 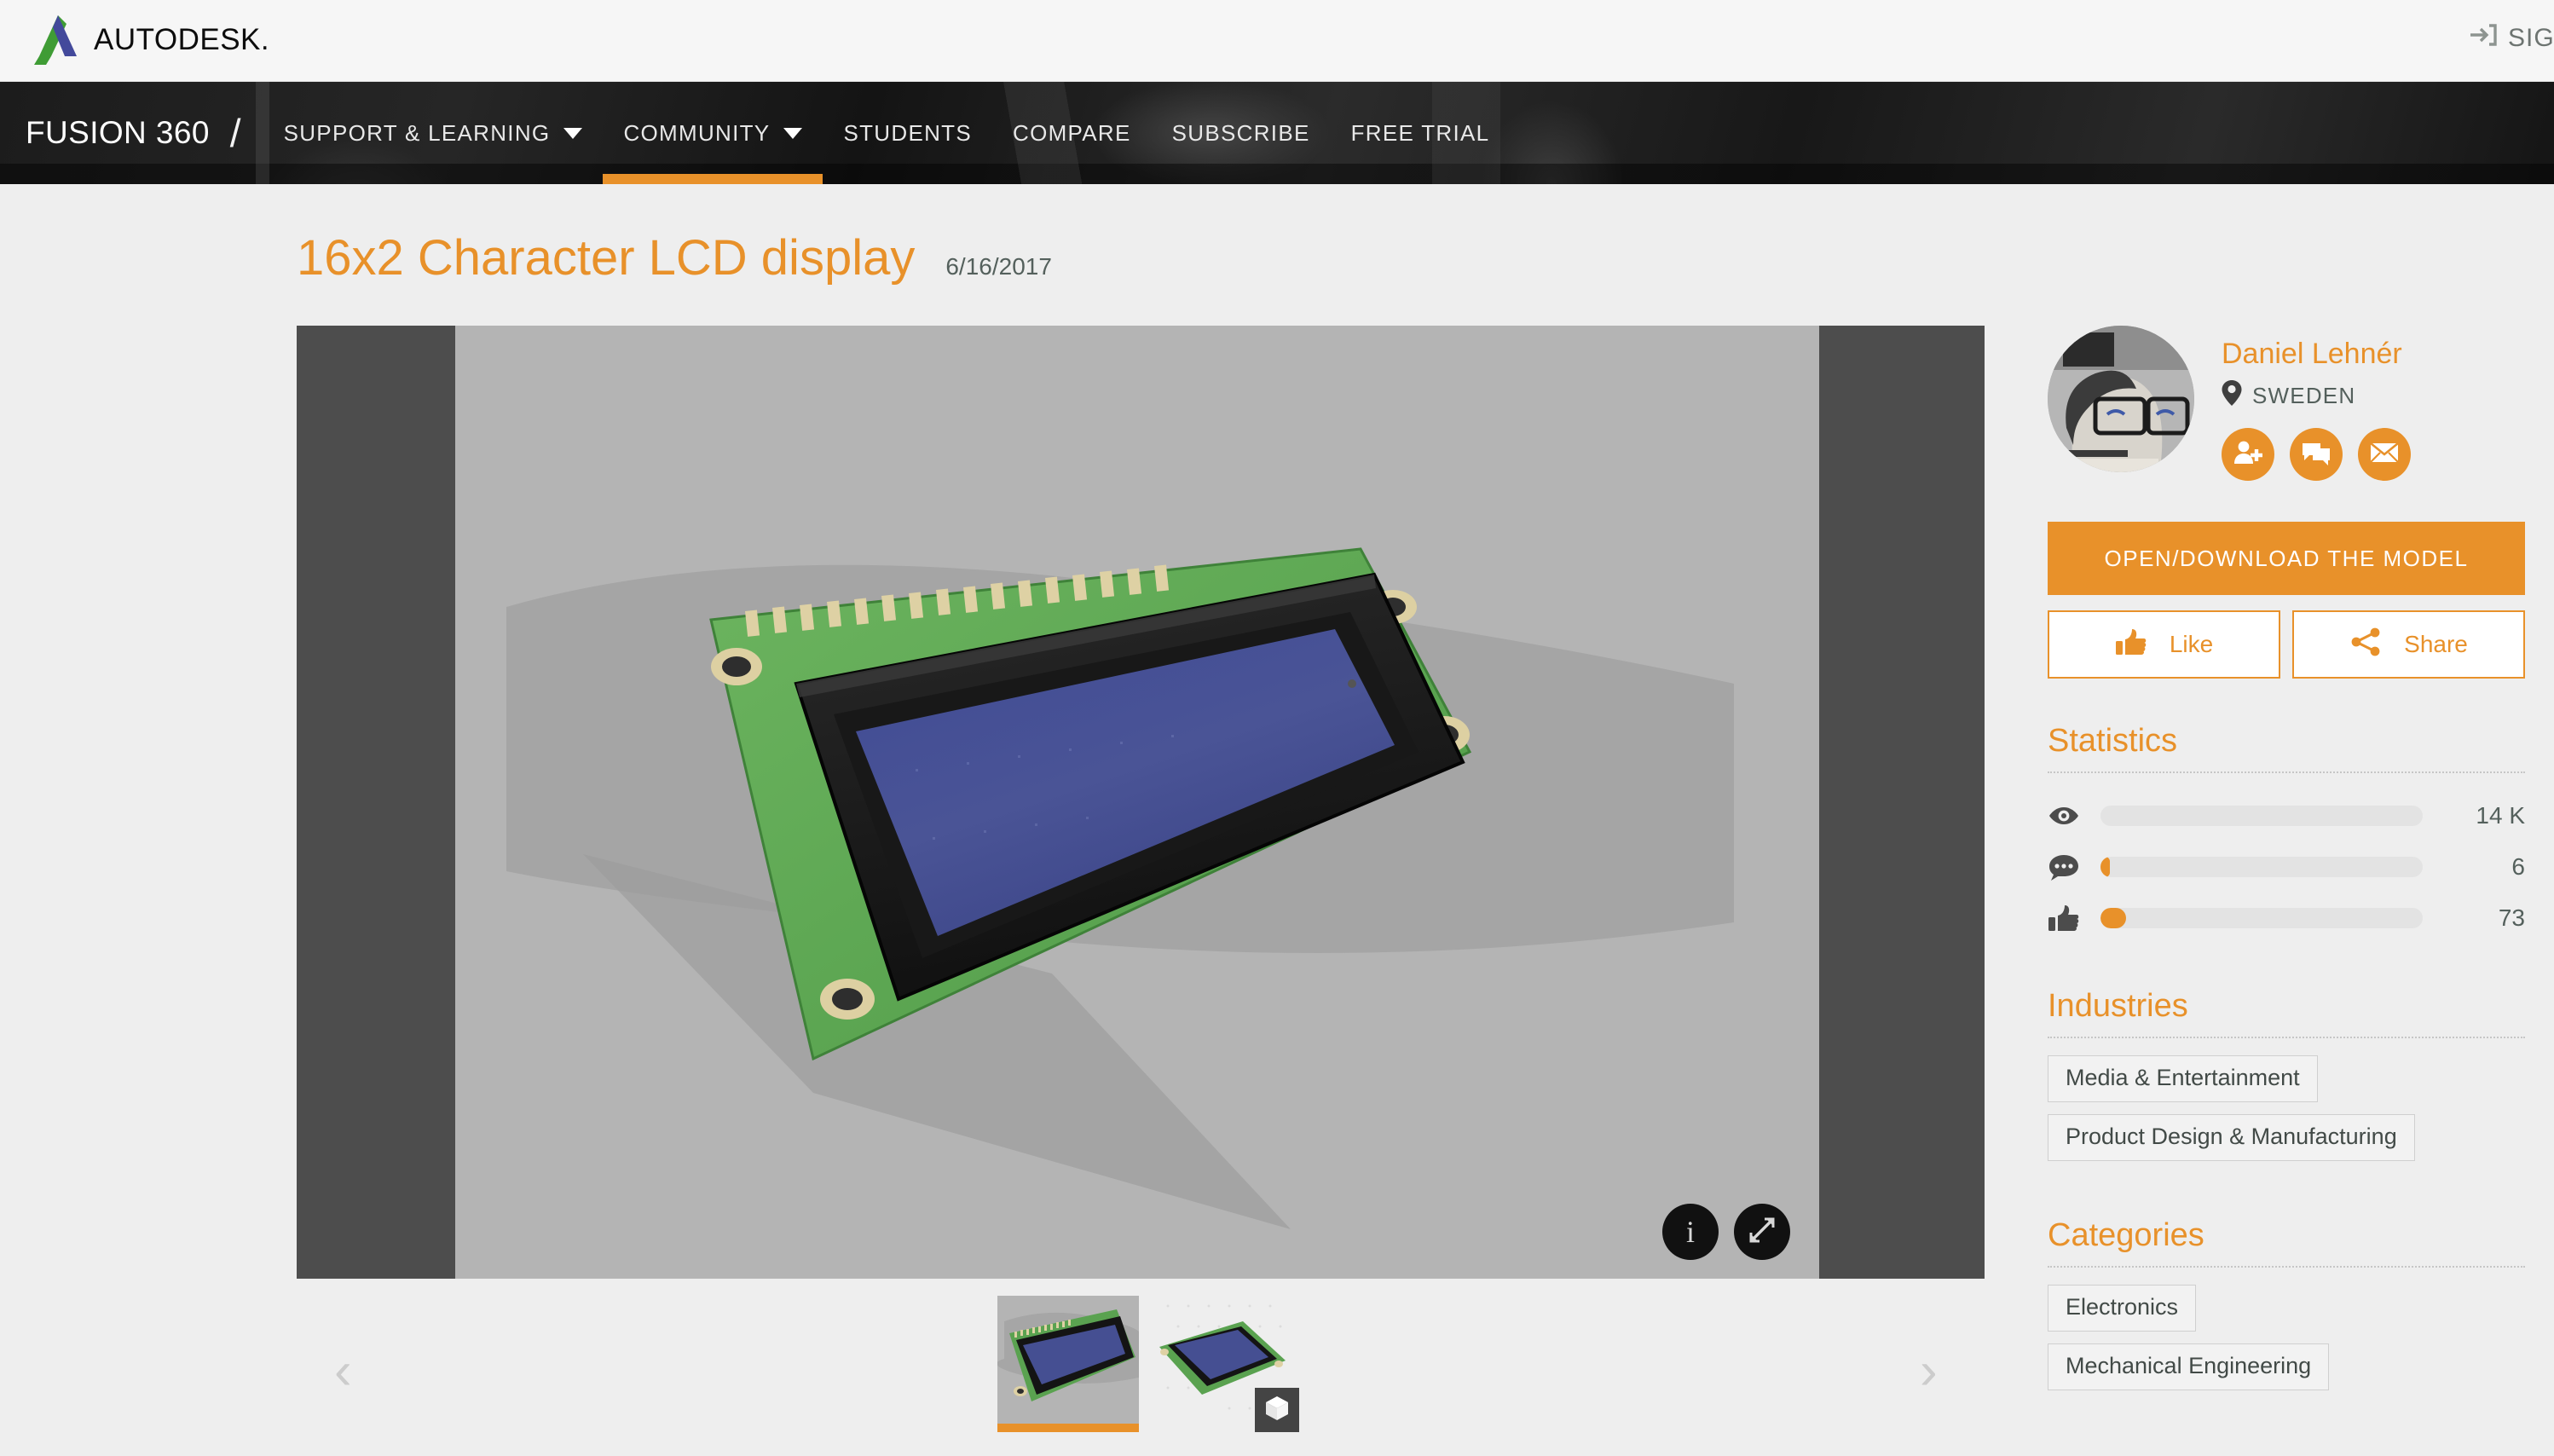 I want to click on map-pin-icon, so click(x=2232, y=396).